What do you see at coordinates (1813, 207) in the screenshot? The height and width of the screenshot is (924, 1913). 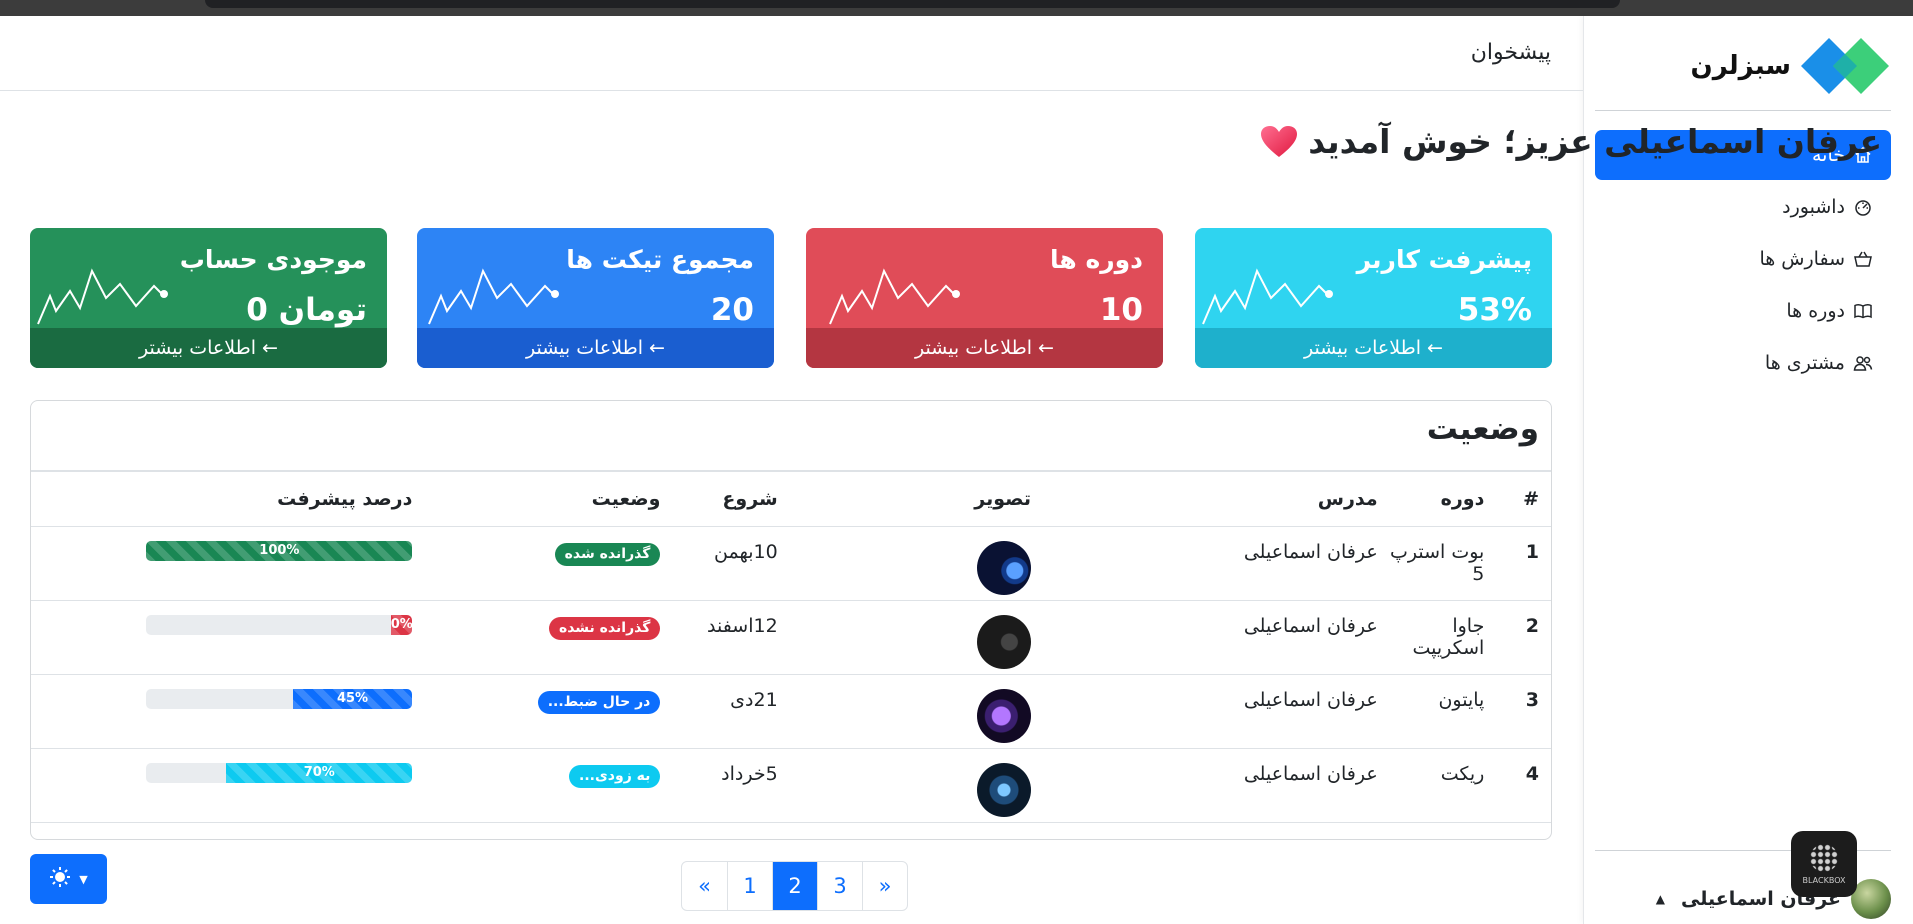 I see `sidebar-item-label: داشبورد` at bounding box center [1813, 207].